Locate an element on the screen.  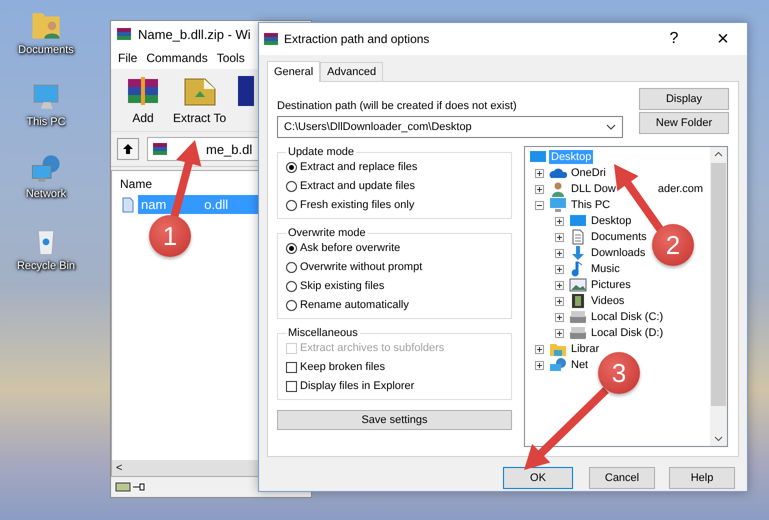
checkbox-option: Keep broken files is located at coordinates (394, 367).